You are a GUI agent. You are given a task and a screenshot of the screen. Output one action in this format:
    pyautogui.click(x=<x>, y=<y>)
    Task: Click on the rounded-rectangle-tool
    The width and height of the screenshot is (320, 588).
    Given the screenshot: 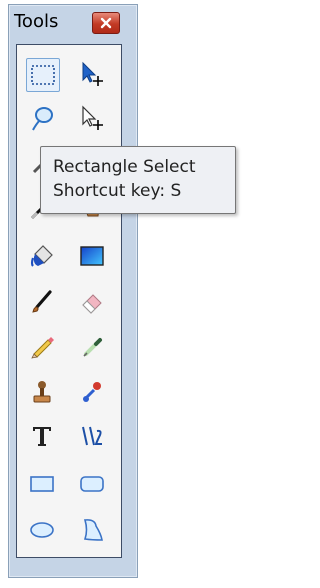 What is the action you would take?
    pyautogui.click(x=92, y=484)
    